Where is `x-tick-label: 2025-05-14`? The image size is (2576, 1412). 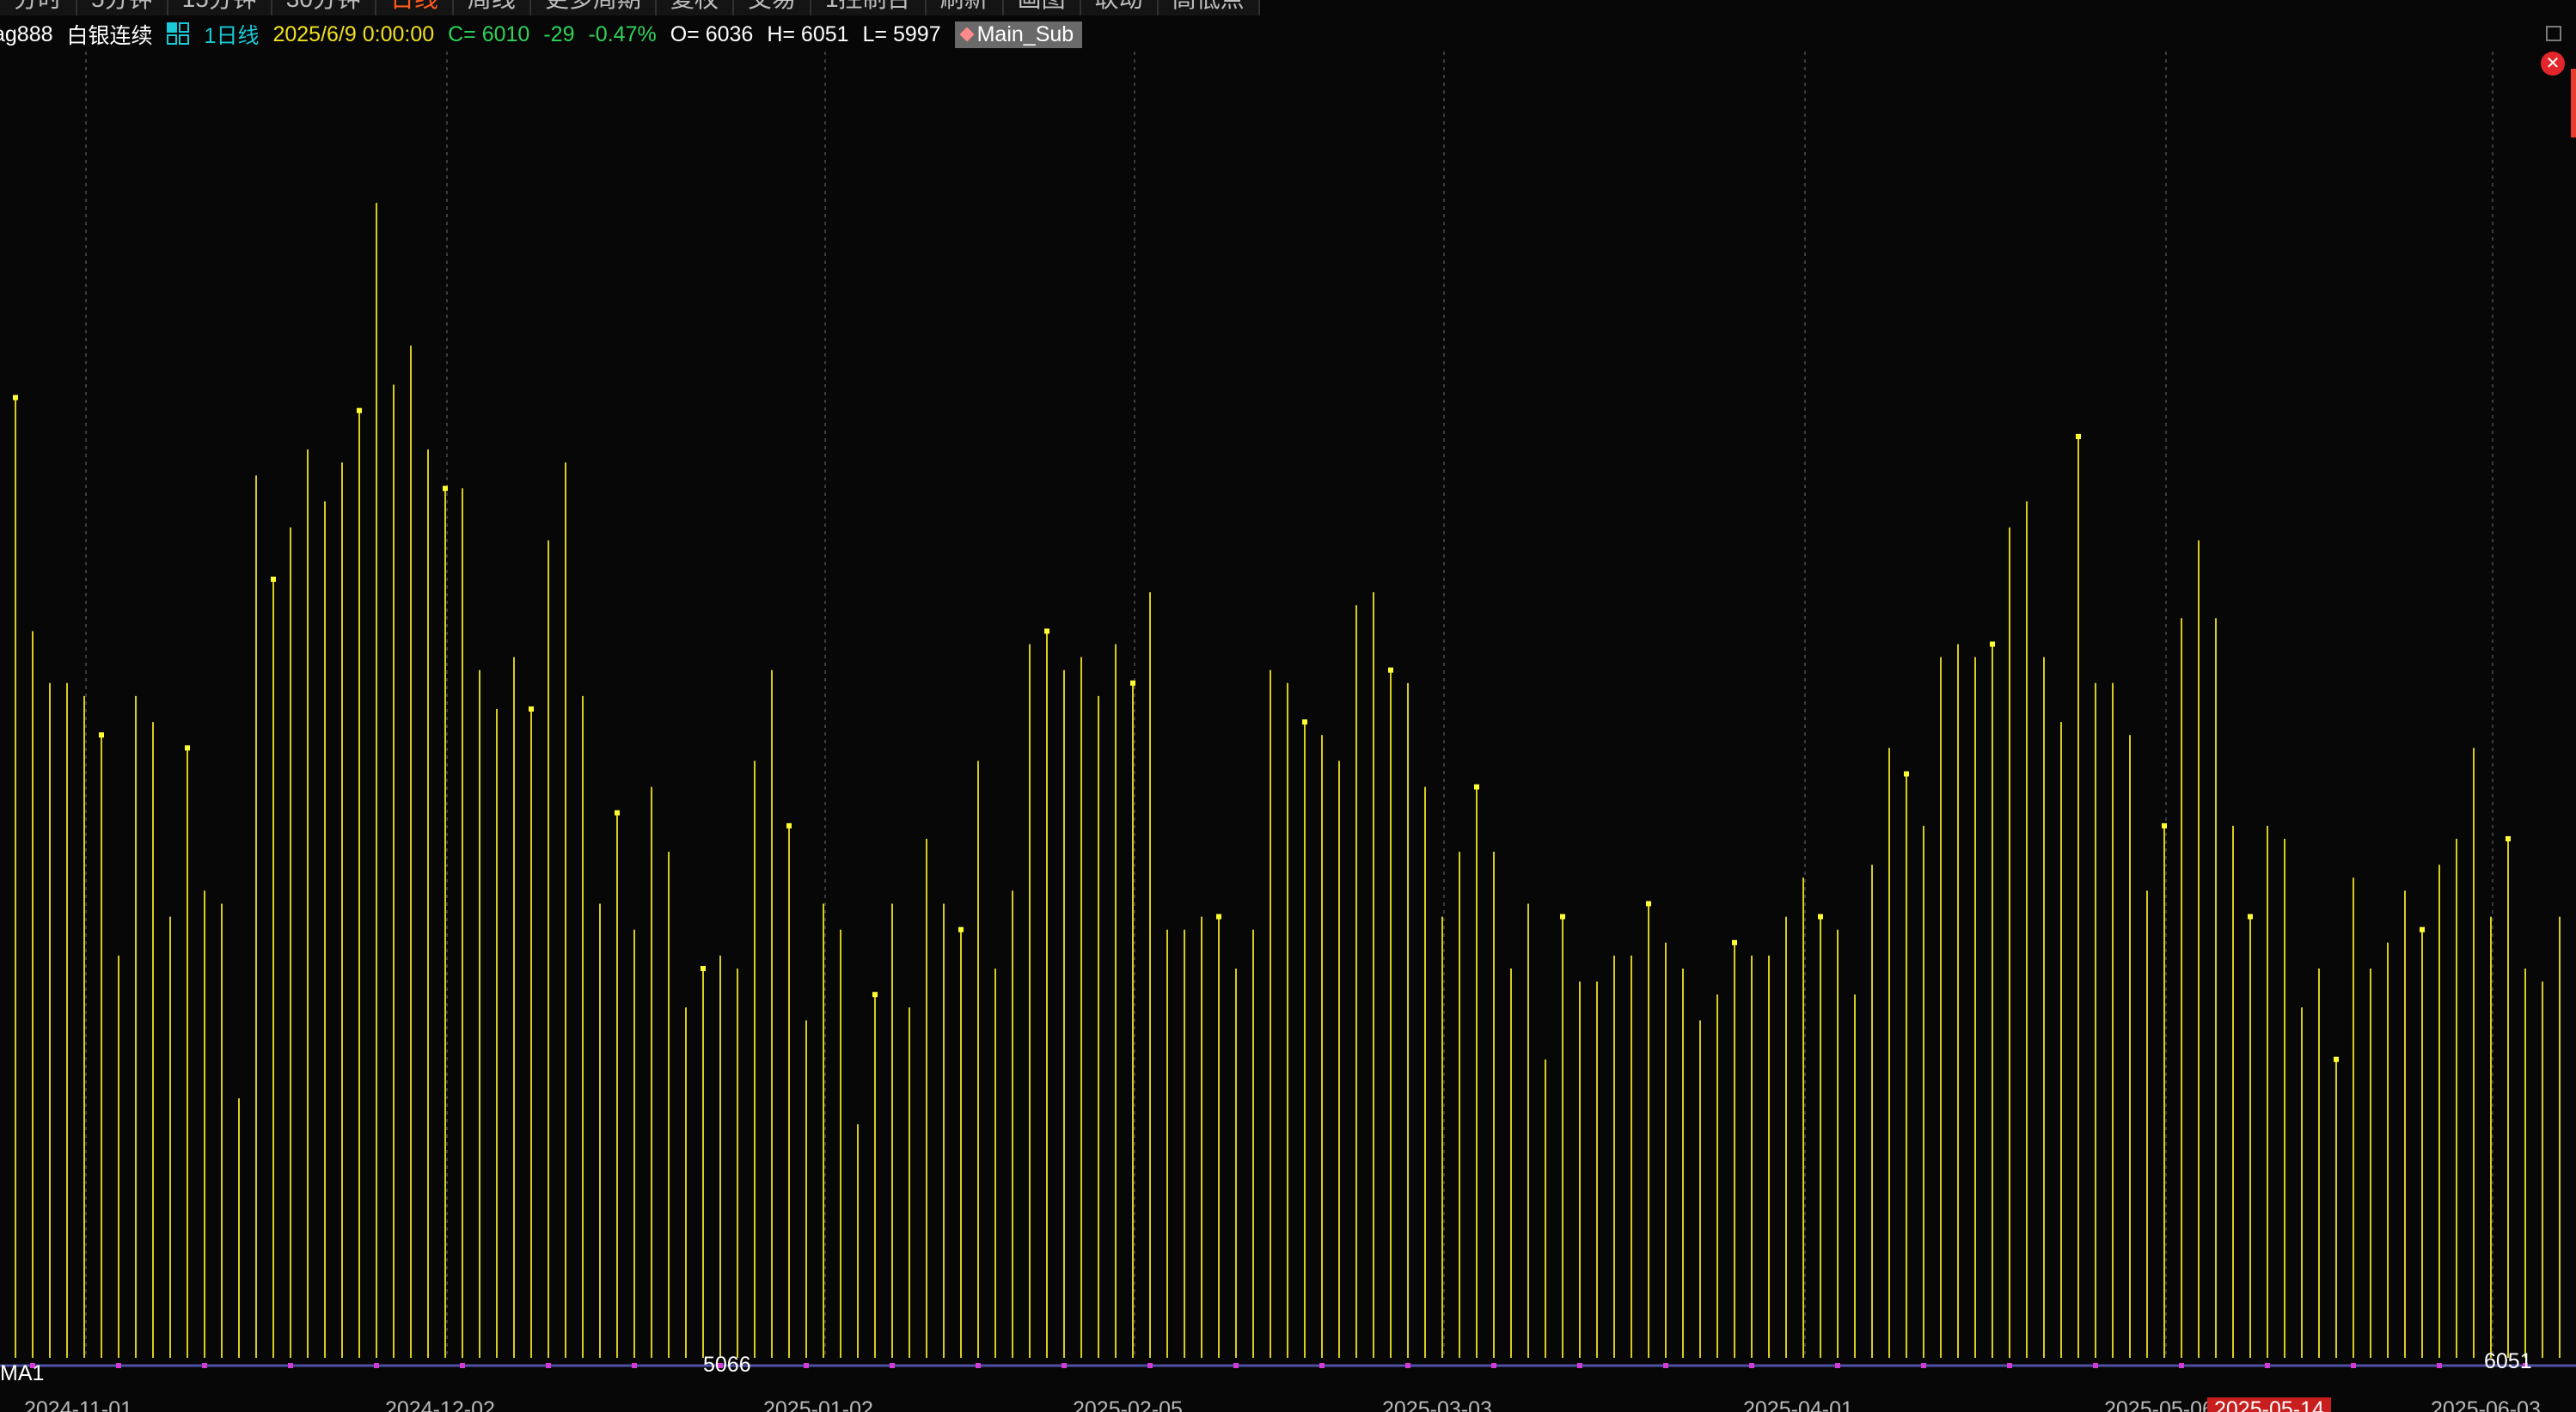
x-tick-label: 2025-05-14 is located at coordinates (2269, 1404).